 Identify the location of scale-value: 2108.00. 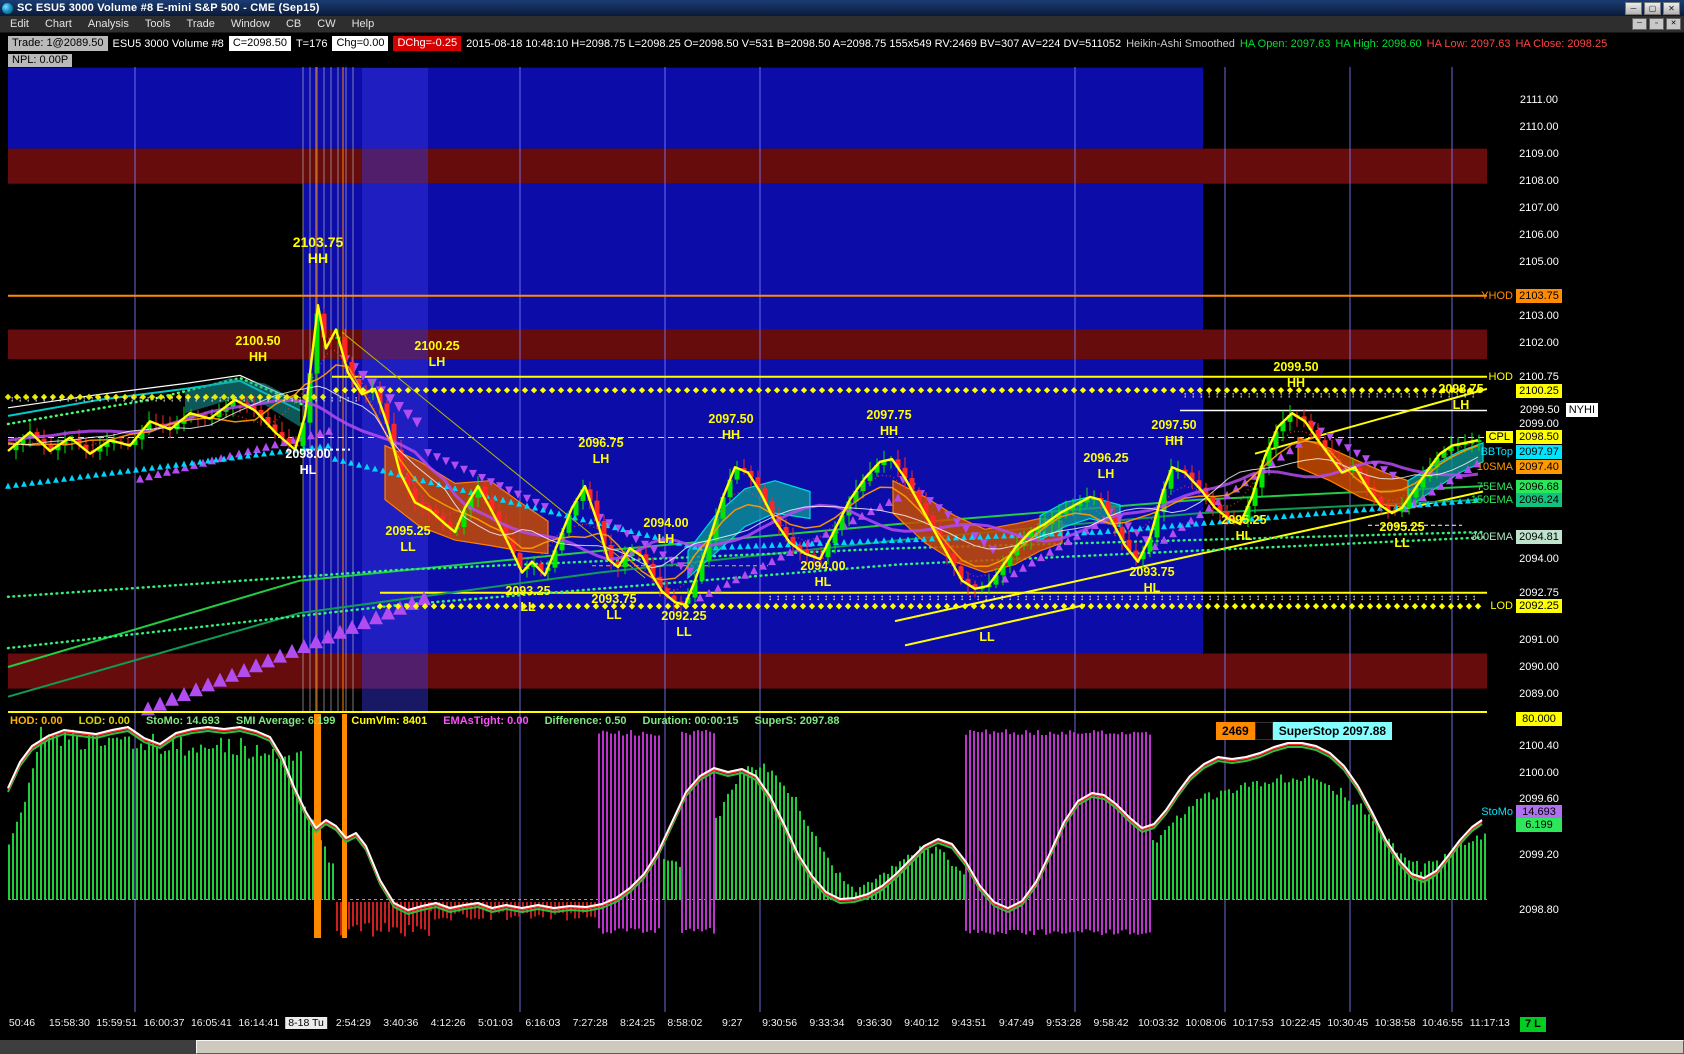
(1539, 181).